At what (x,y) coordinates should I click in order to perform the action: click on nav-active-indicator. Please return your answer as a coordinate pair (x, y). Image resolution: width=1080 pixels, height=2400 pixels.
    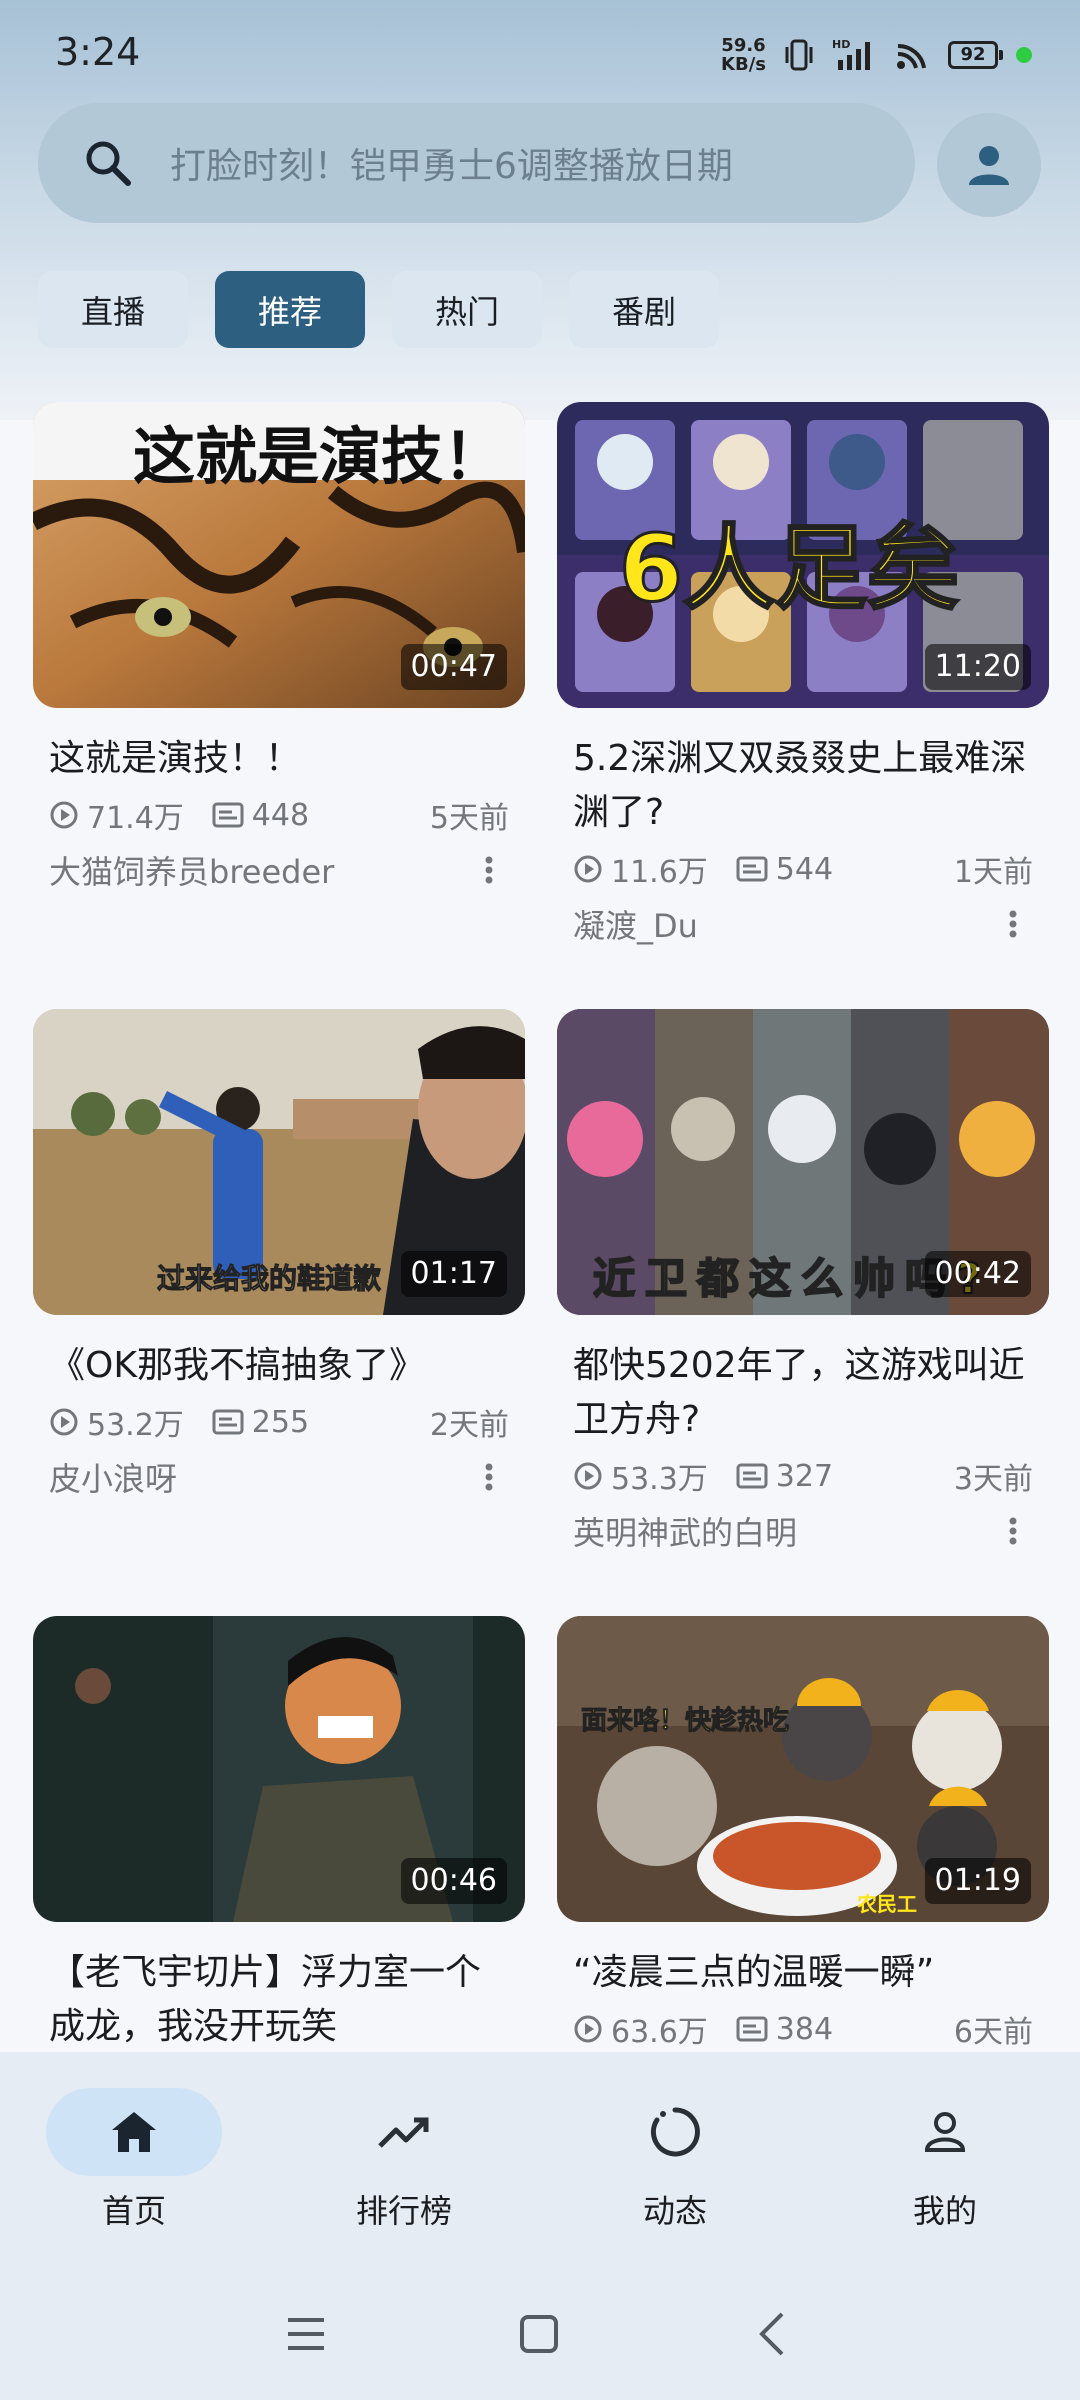
    Looking at the image, I should click on (134, 2132).